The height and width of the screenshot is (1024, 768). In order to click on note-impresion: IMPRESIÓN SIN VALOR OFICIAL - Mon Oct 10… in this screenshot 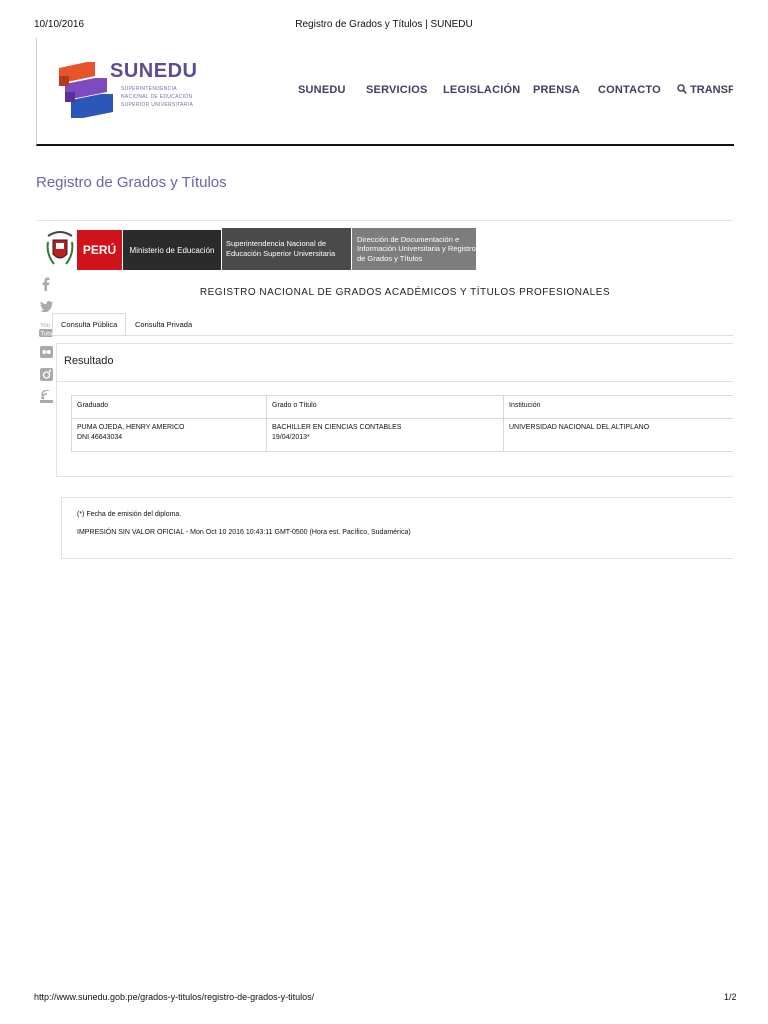, I will do `click(244, 532)`.